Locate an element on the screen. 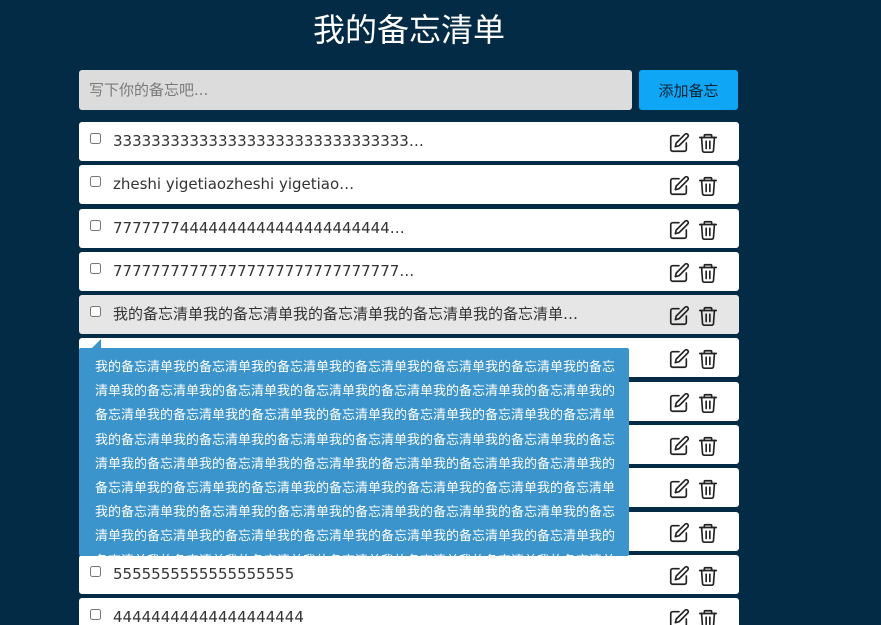 The image size is (881, 625). composer-row: 添加备忘 is located at coordinates (408, 90).